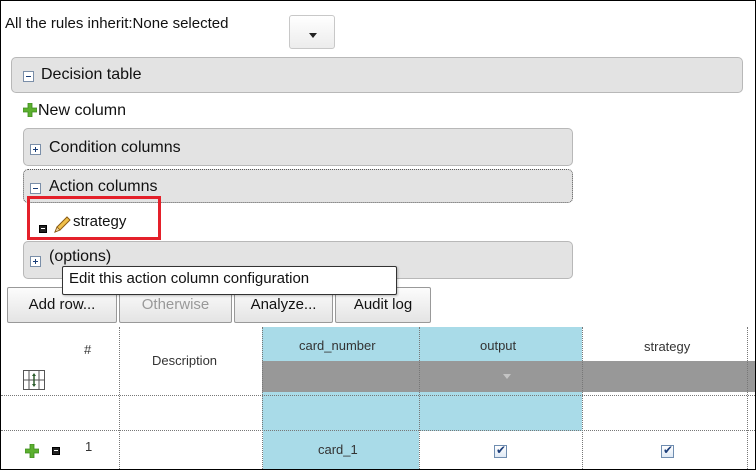 This screenshot has width=756, height=470. What do you see at coordinates (82, 110) in the screenshot?
I see `new-column-label: New column` at bounding box center [82, 110].